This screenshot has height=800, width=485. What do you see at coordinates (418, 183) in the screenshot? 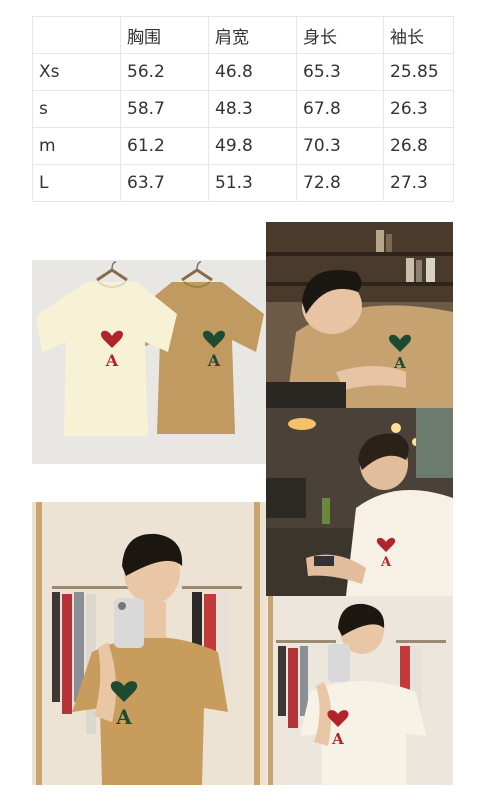
I see `table-cell: 27.3` at bounding box center [418, 183].